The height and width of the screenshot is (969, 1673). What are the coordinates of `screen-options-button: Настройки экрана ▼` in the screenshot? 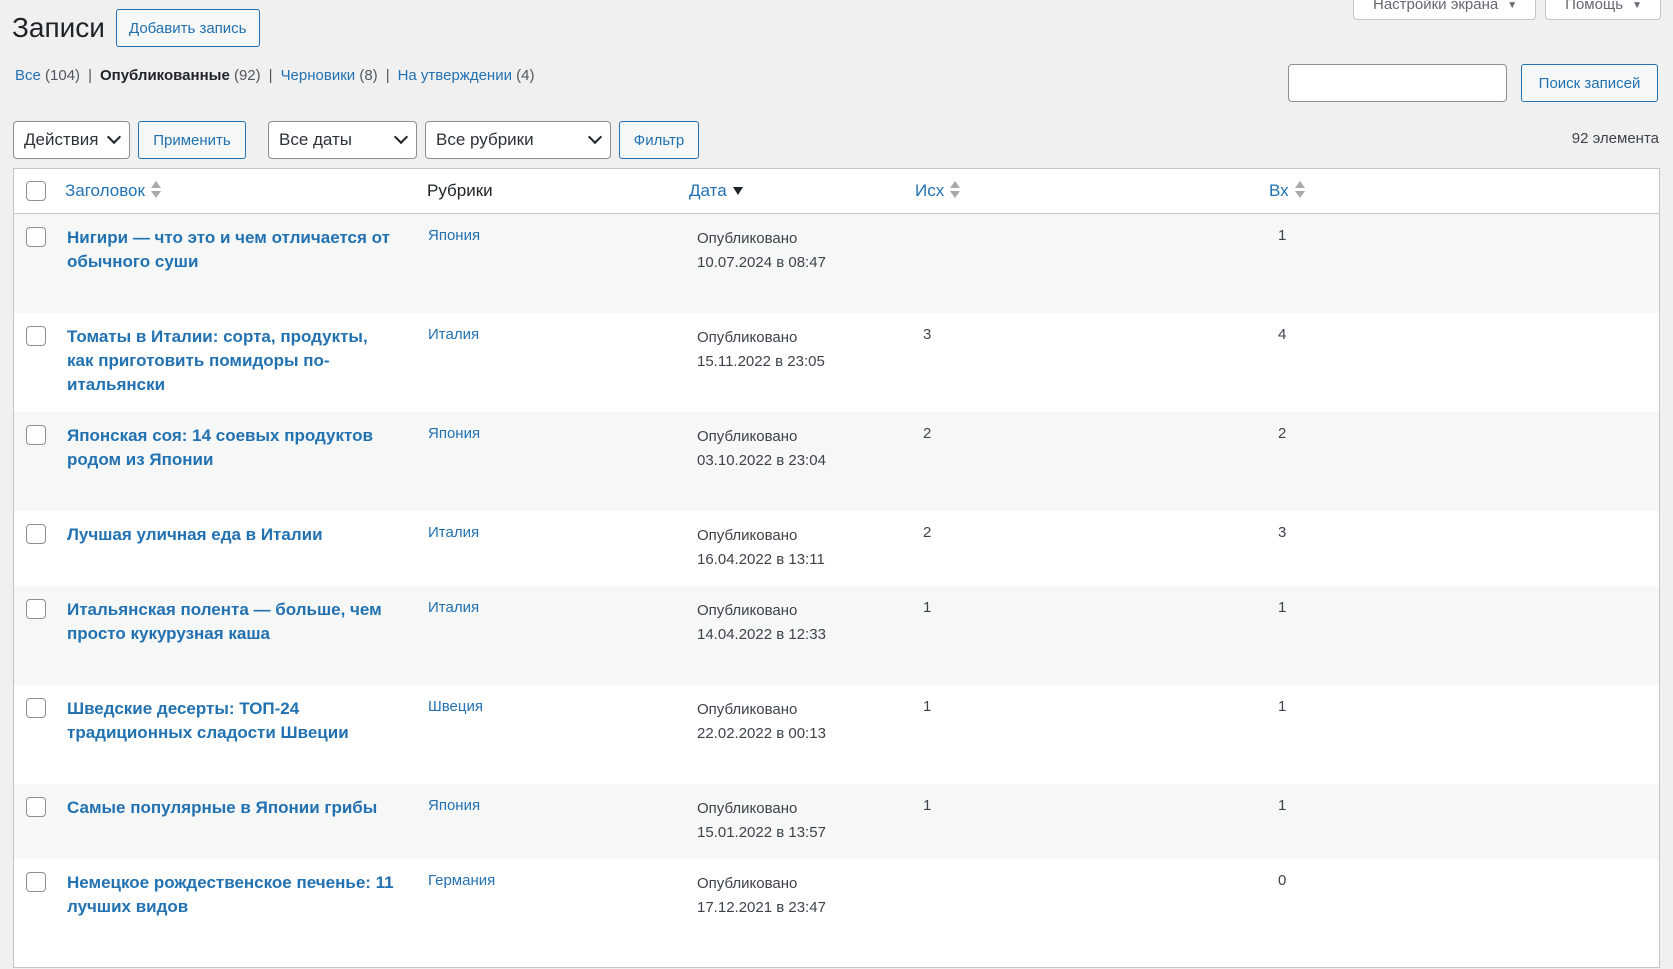 It's located at (1445, 10).